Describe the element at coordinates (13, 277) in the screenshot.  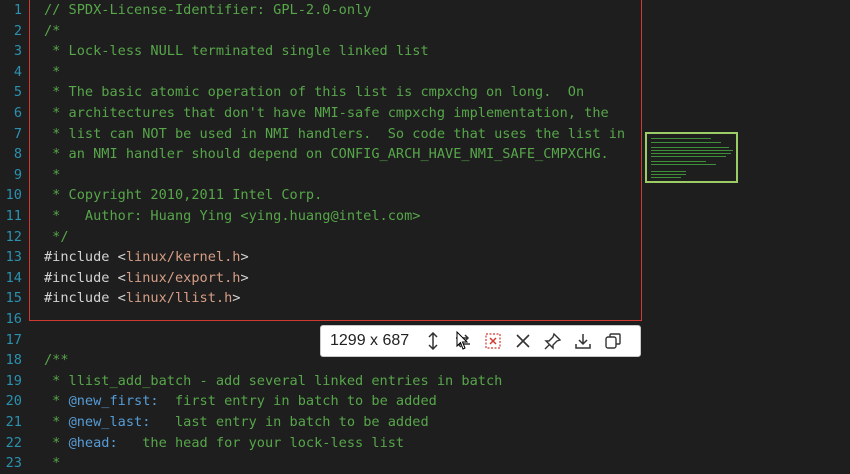
I see `line-number: 14` at that location.